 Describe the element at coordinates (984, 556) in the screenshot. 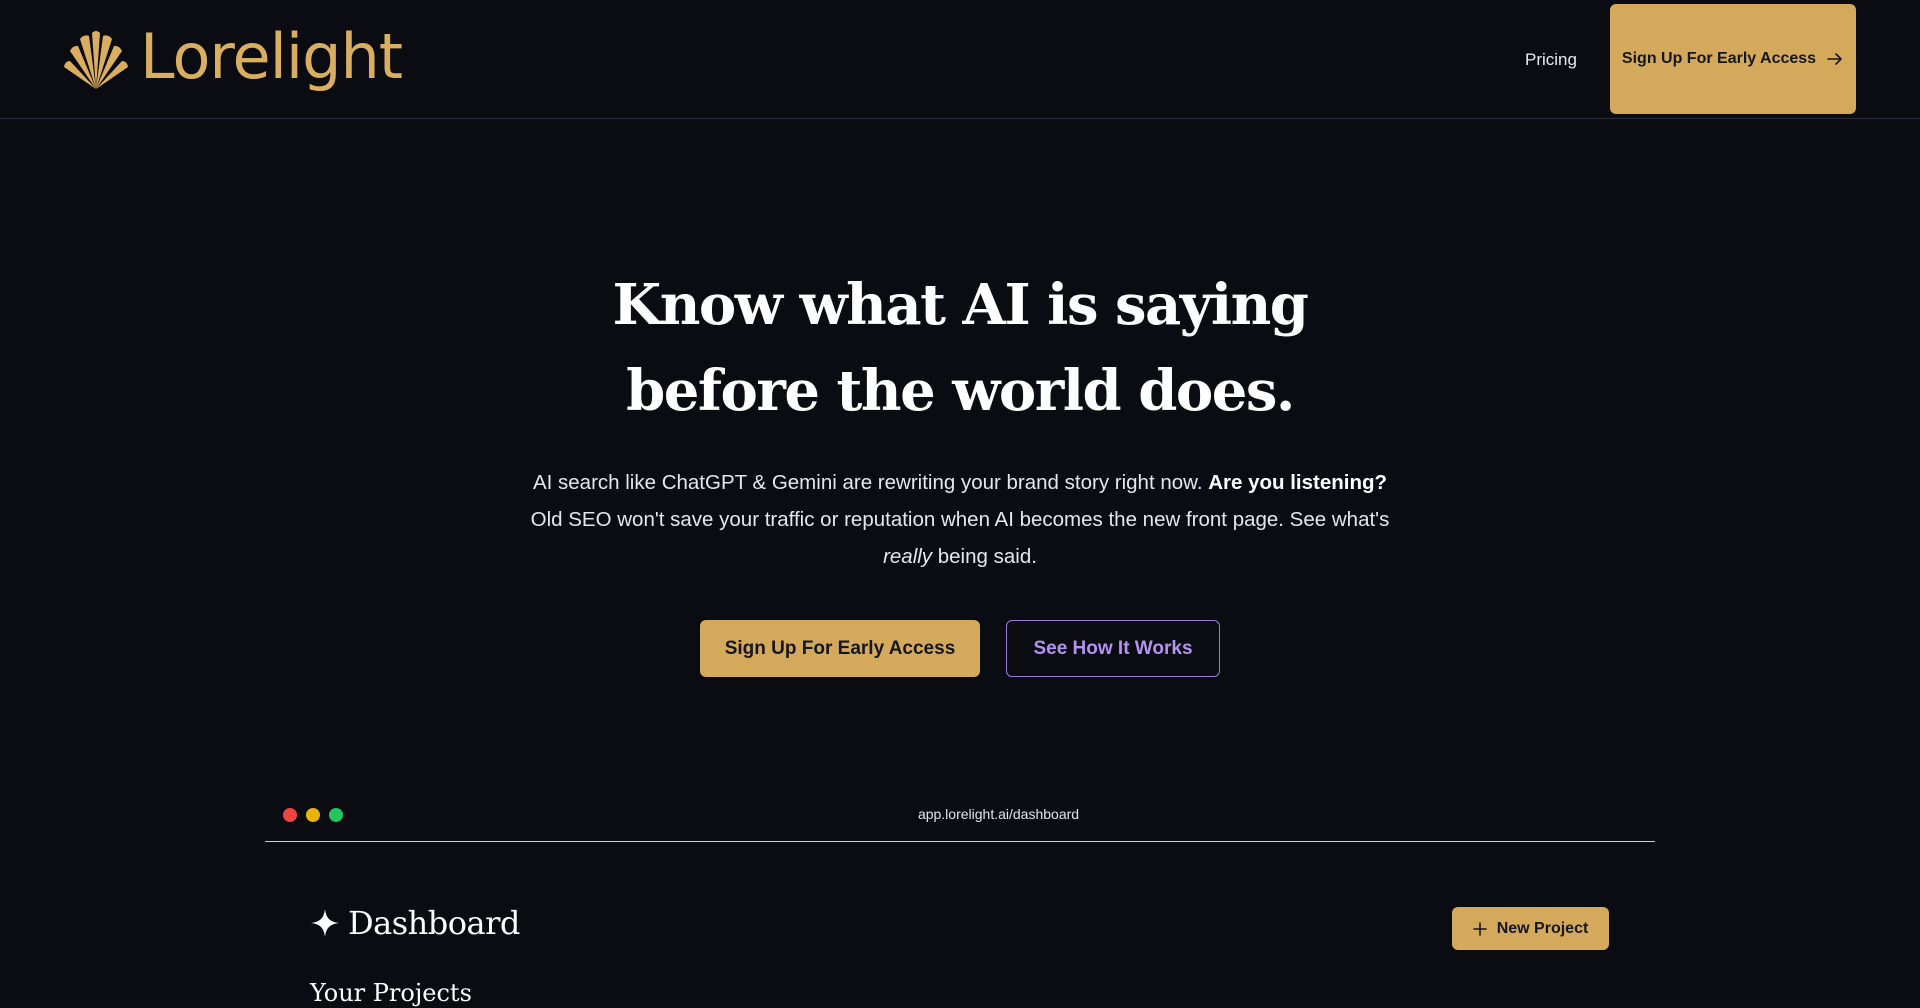

I see `hero-subtitle-part-3: being said.` at that location.